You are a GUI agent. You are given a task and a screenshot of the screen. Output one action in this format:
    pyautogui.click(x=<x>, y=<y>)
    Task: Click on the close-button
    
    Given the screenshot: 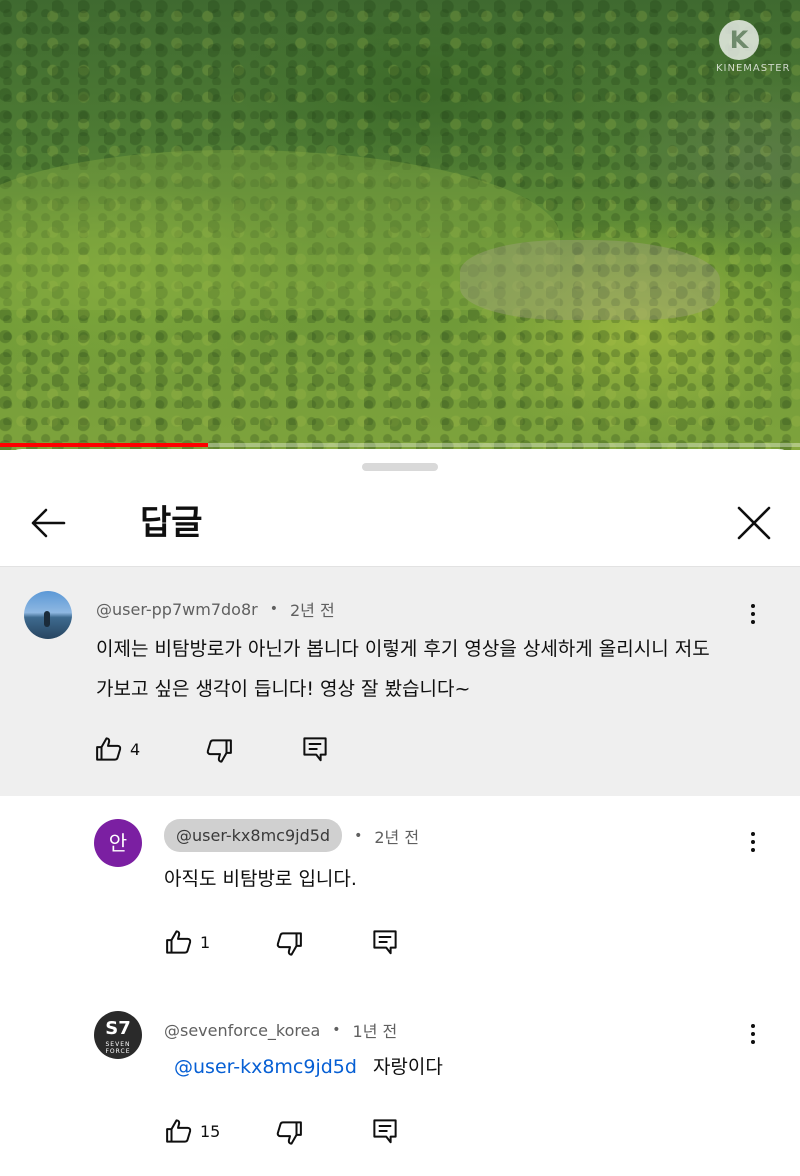 What is the action you would take?
    pyautogui.click(x=754, y=523)
    